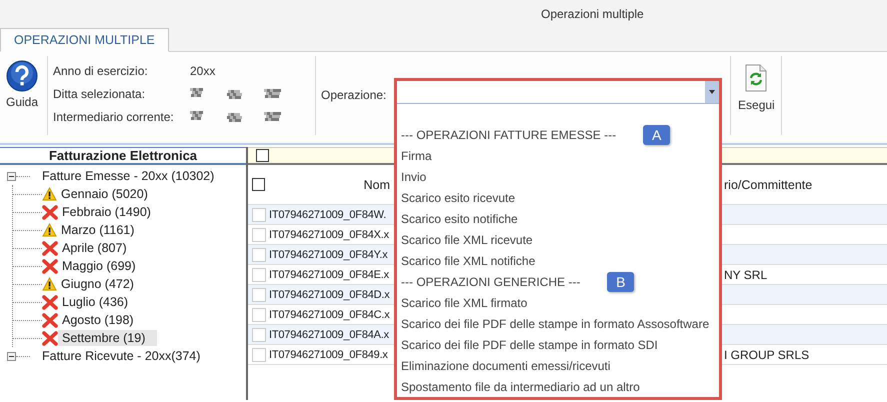  What do you see at coordinates (508, 135) in the screenshot?
I see `group-header: --- OPERAZIONI FATTURE EMESSE ---` at bounding box center [508, 135].